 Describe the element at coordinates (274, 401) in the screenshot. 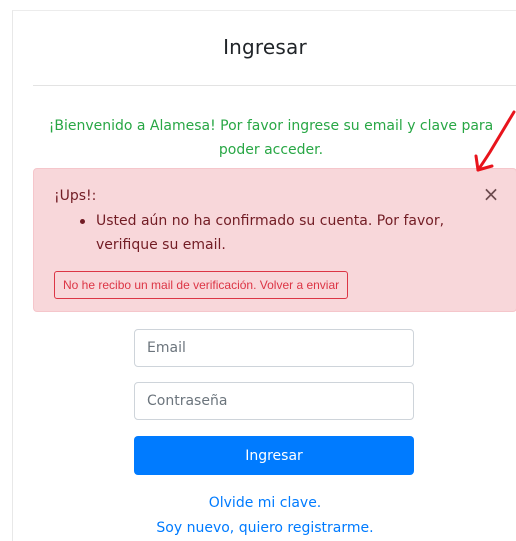

I see `password-field` at that location.